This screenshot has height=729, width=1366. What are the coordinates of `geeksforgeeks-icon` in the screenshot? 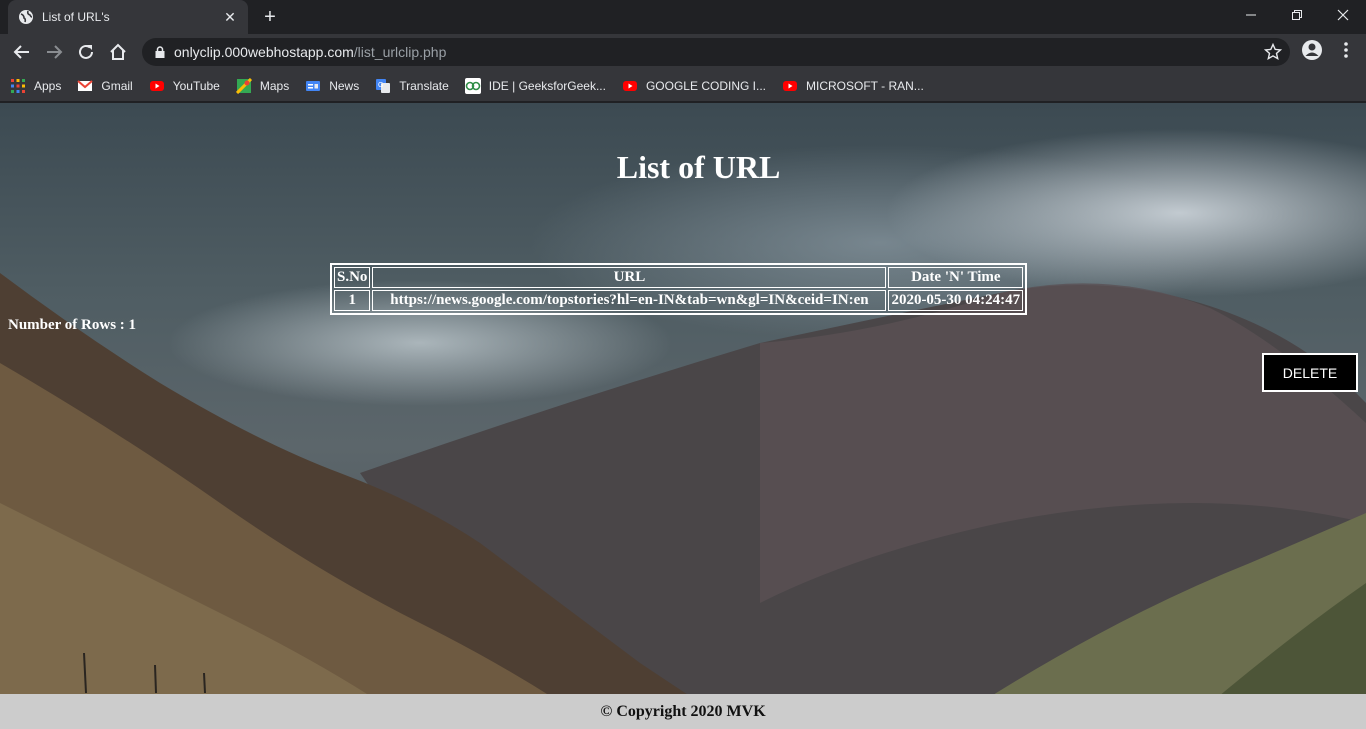 It's located at (472, 85).